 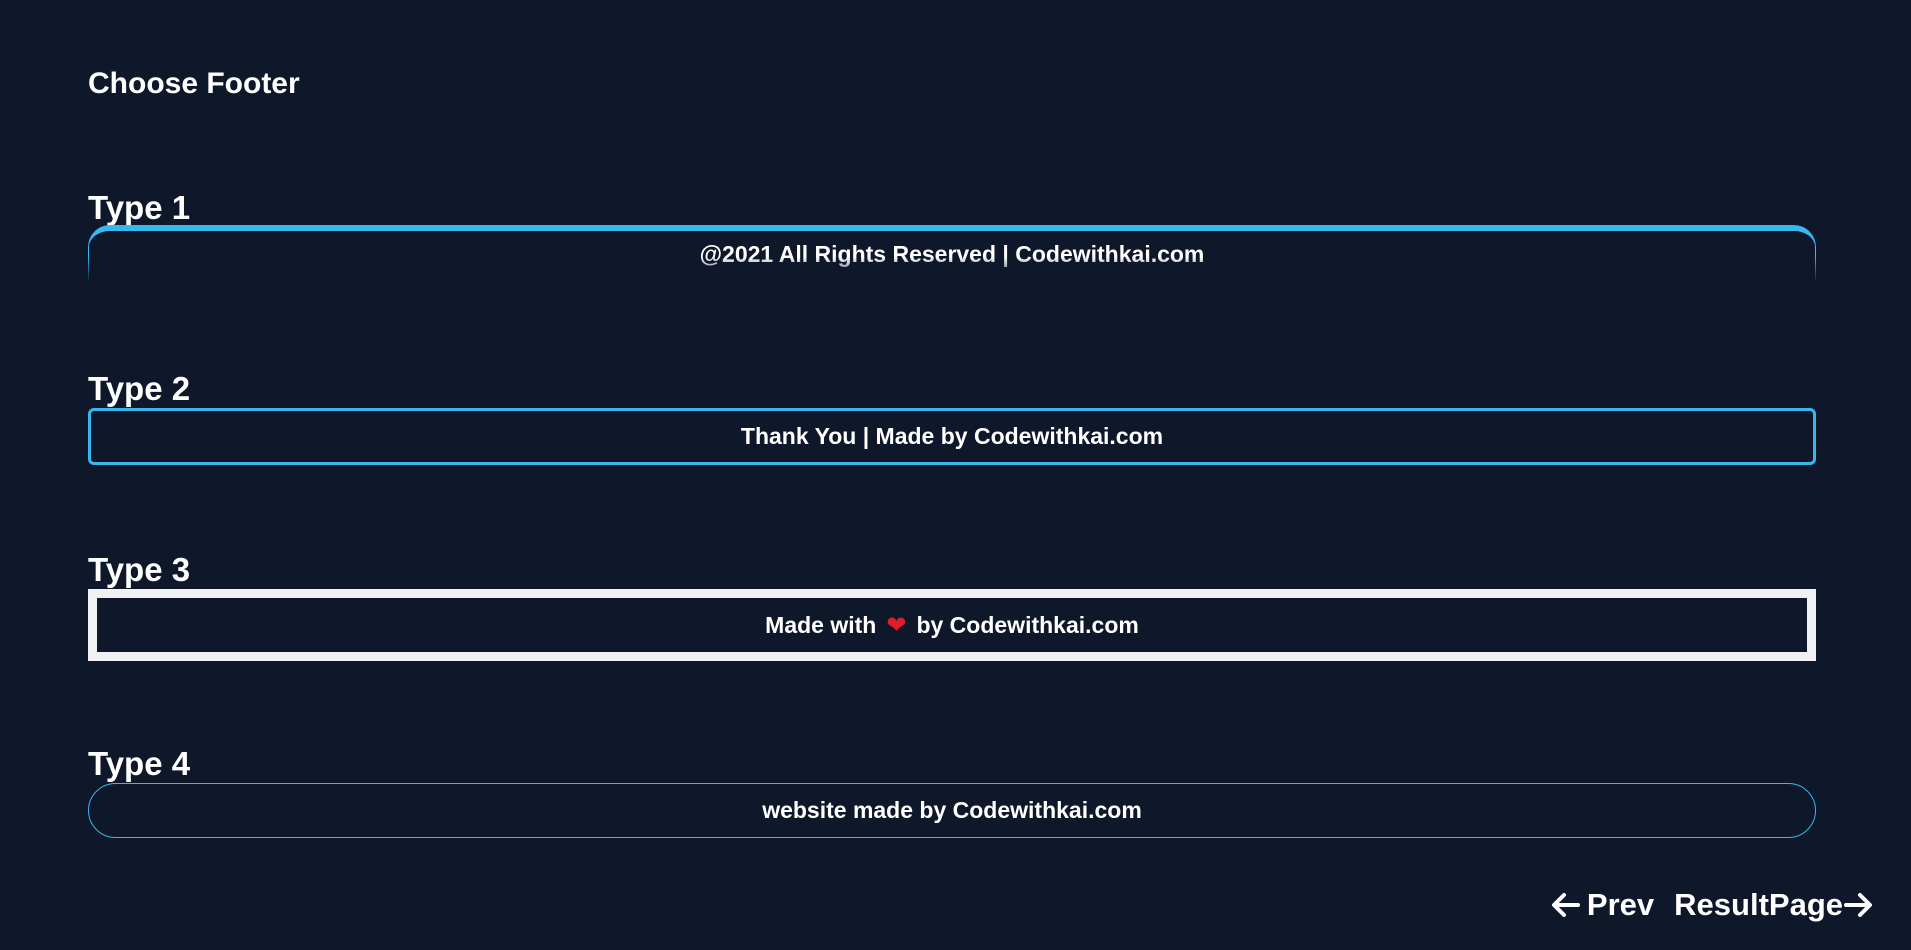 What do you see at coordinates (1758, 904) in the screenshot?
I see `result-page-label: ResultPage` at bounding box center [1758, 904].